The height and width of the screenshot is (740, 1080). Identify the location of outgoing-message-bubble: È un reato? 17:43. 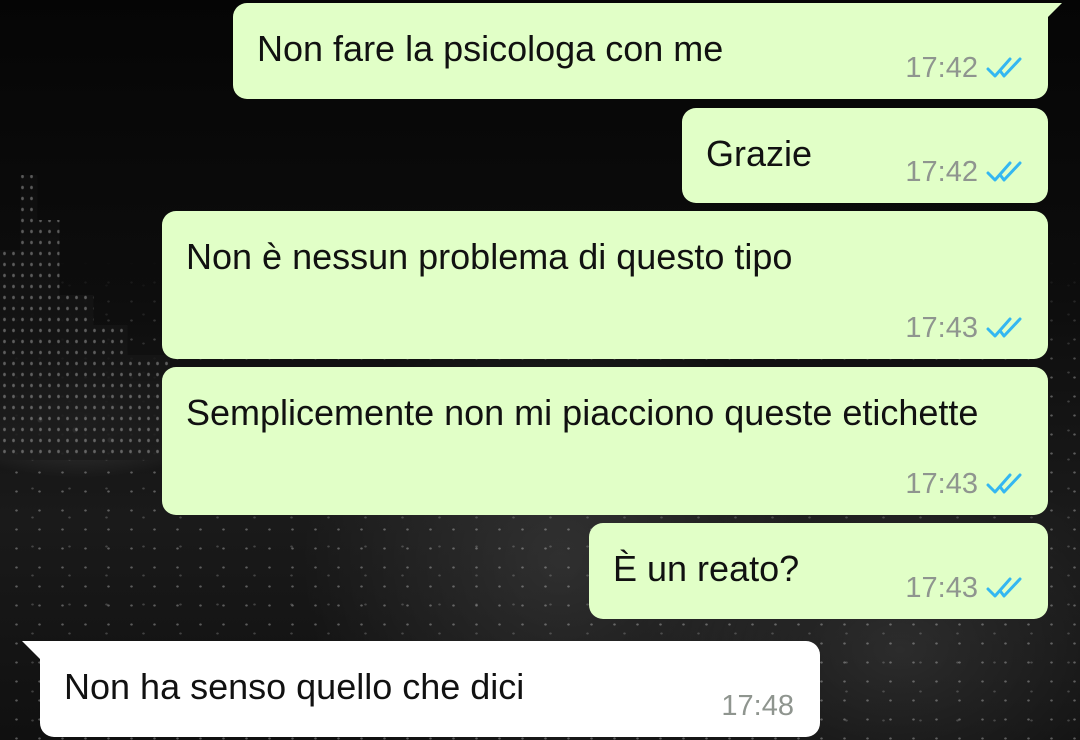
(818, 571).